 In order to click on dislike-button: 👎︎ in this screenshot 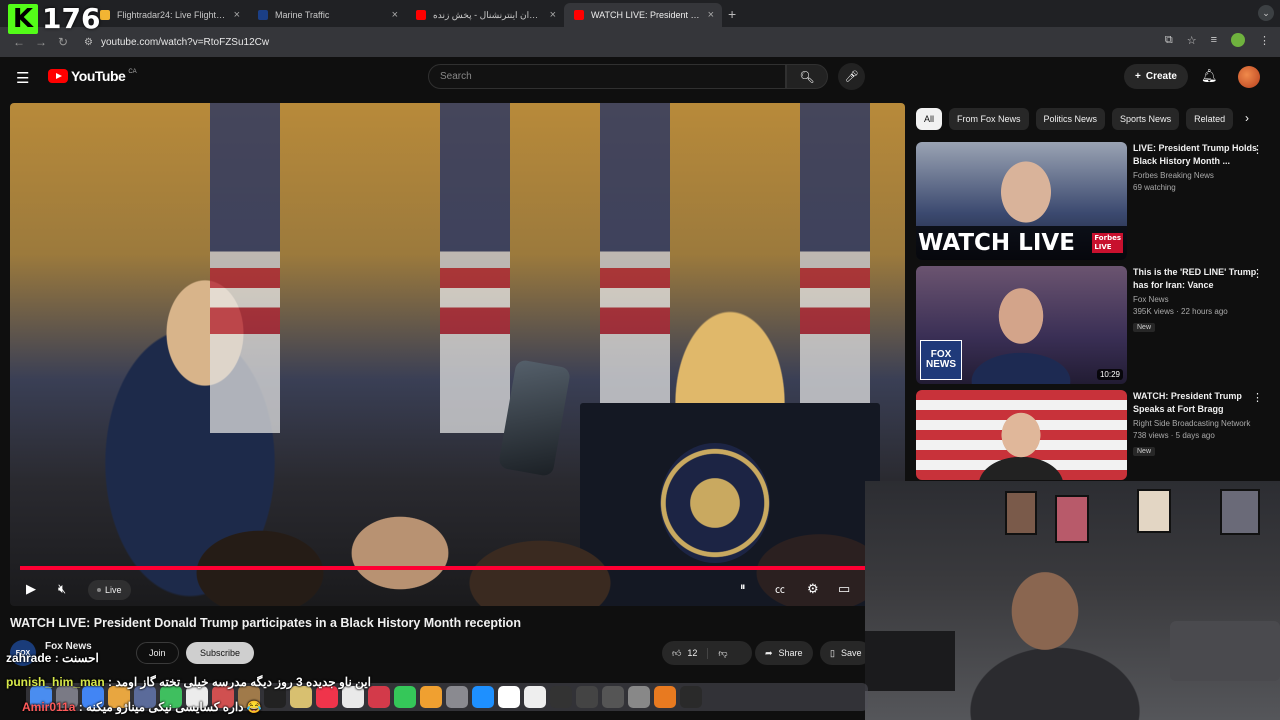, I will do `click(722, 653)`.